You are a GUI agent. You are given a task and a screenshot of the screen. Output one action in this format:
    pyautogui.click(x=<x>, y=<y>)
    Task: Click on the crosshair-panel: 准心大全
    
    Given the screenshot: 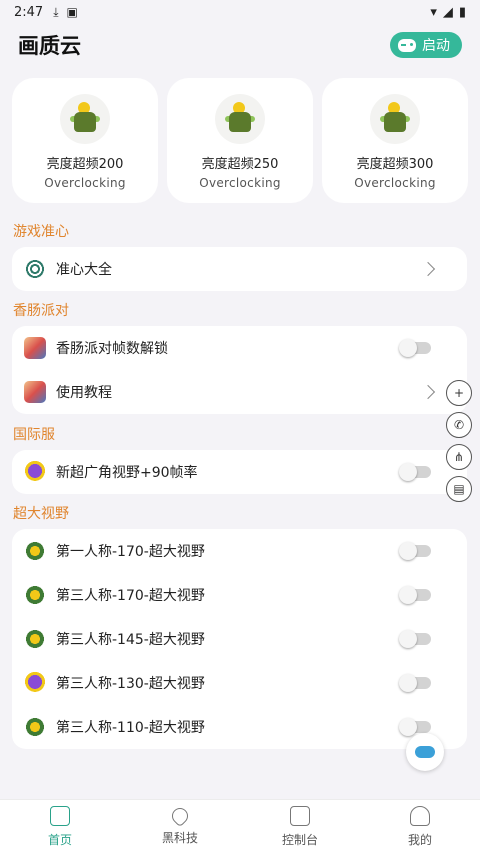 What is the action you would take?
    pyautogui.click(x=239, y=269)
    